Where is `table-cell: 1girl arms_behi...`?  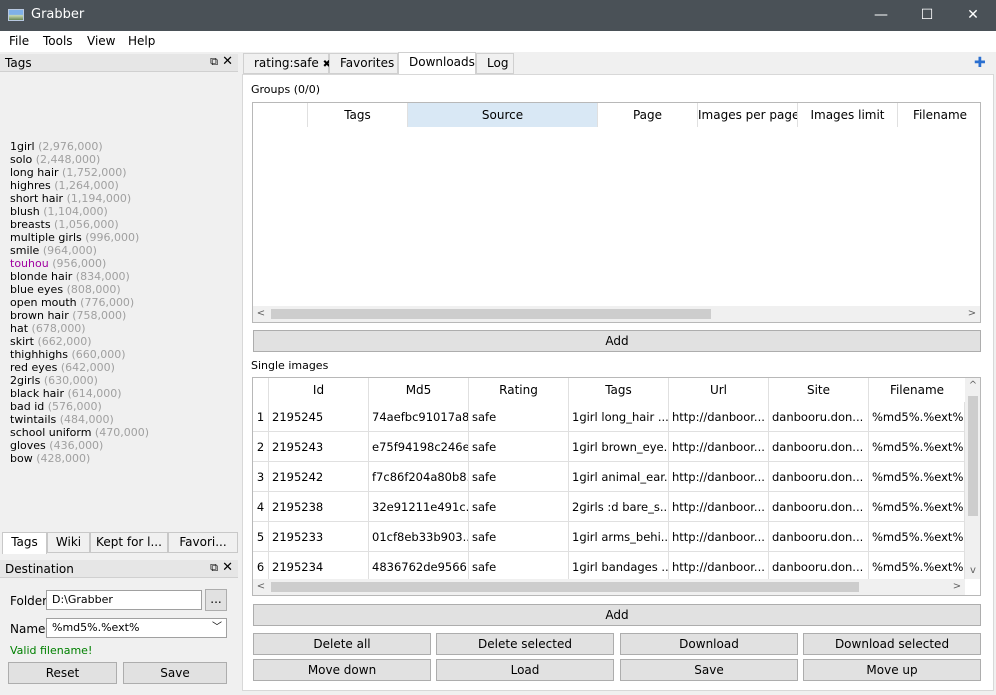 table-cell: 1girl arms_behi... is located at coordinates (619, 537).